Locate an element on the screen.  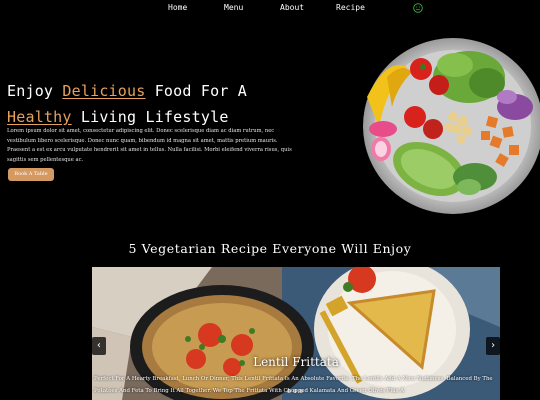
salad-bowl-image is located at coordinates (451, 126).